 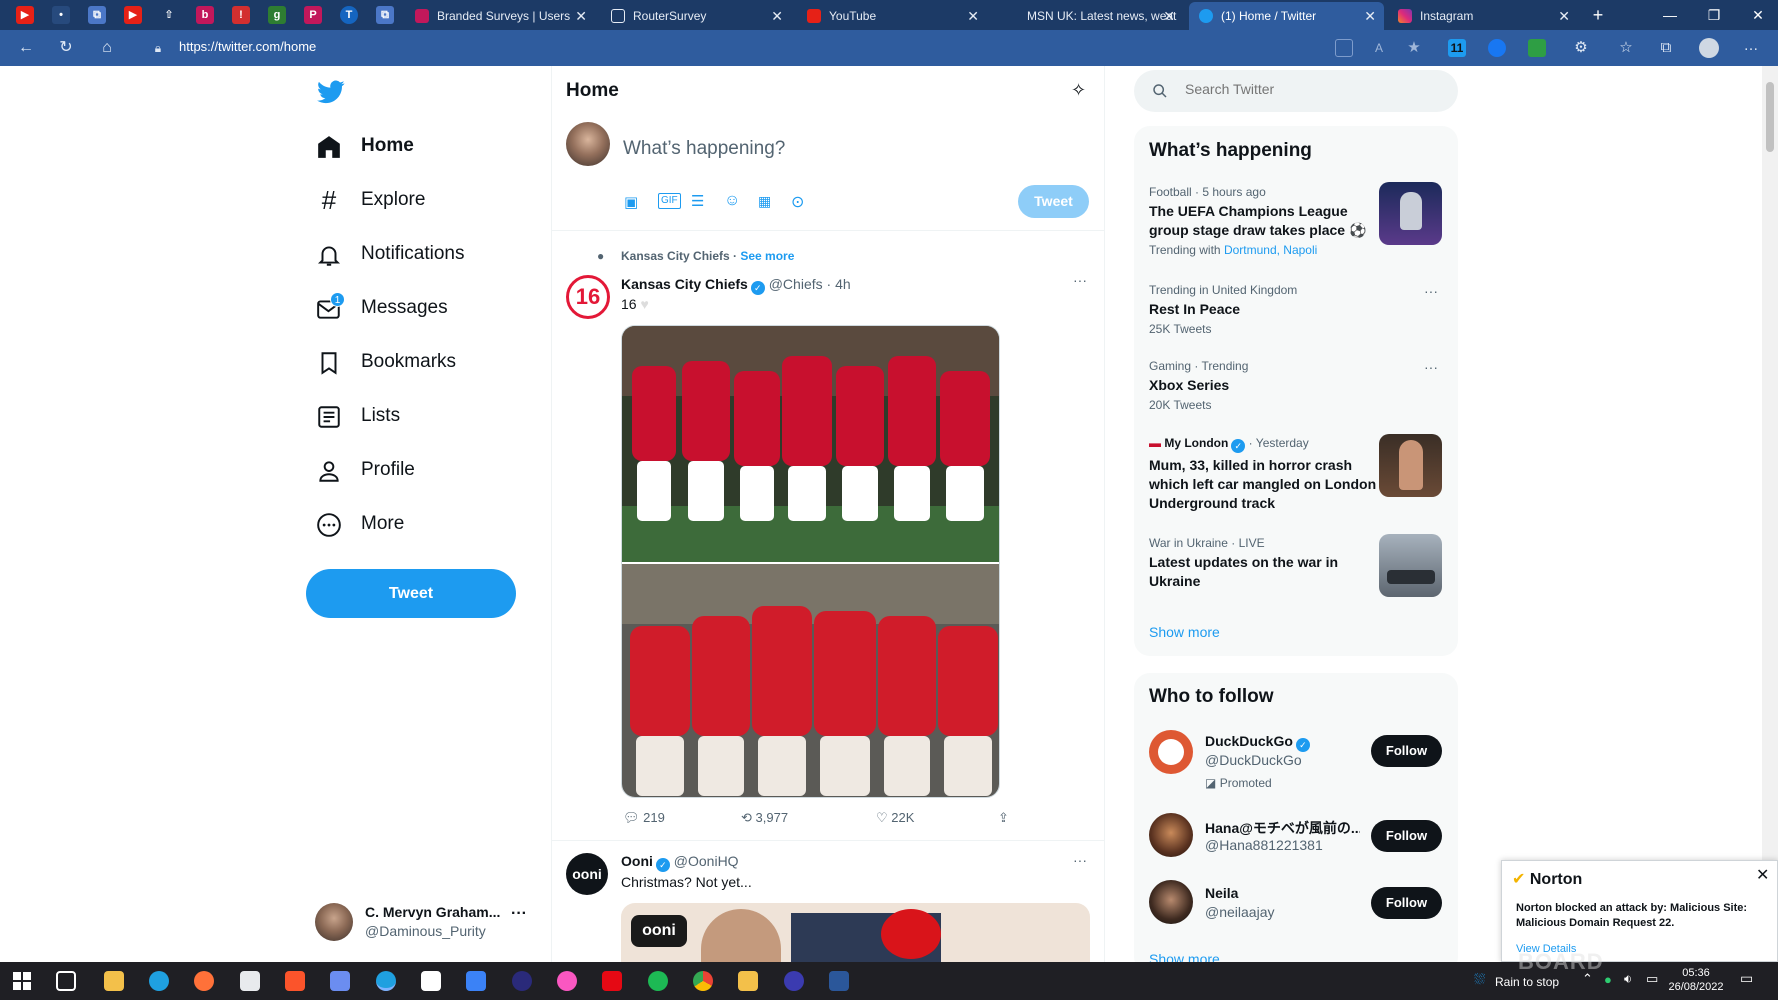 What do you see at coordinates (169, 15) in the screenshot?
I see `pinned-tab-icon: ⇧` at bounding box center [169, 15].